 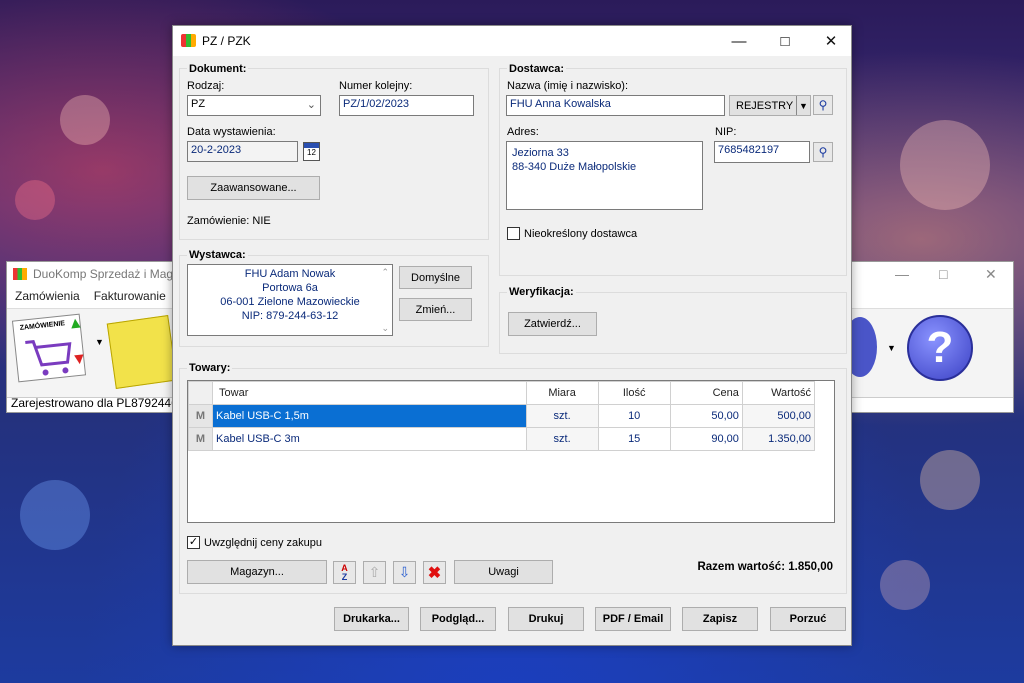 I want to click on undefined-supplier-checkbox, so click(x=513, y=233).